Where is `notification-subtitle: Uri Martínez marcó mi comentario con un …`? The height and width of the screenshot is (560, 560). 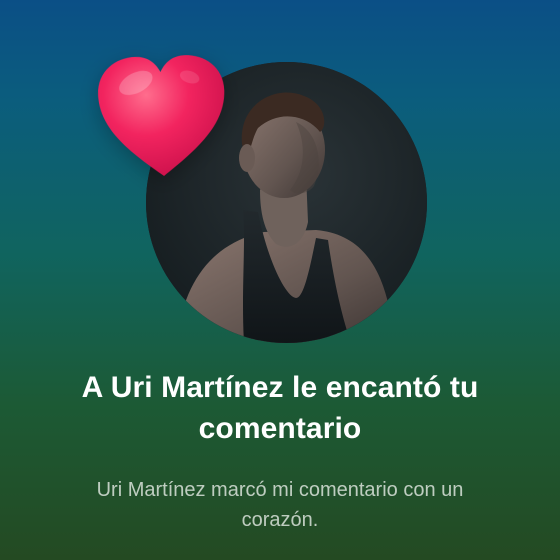 notification-subtitle: Uri Martínez marcó mi comentario con un … is located at coordinates (280, 505).